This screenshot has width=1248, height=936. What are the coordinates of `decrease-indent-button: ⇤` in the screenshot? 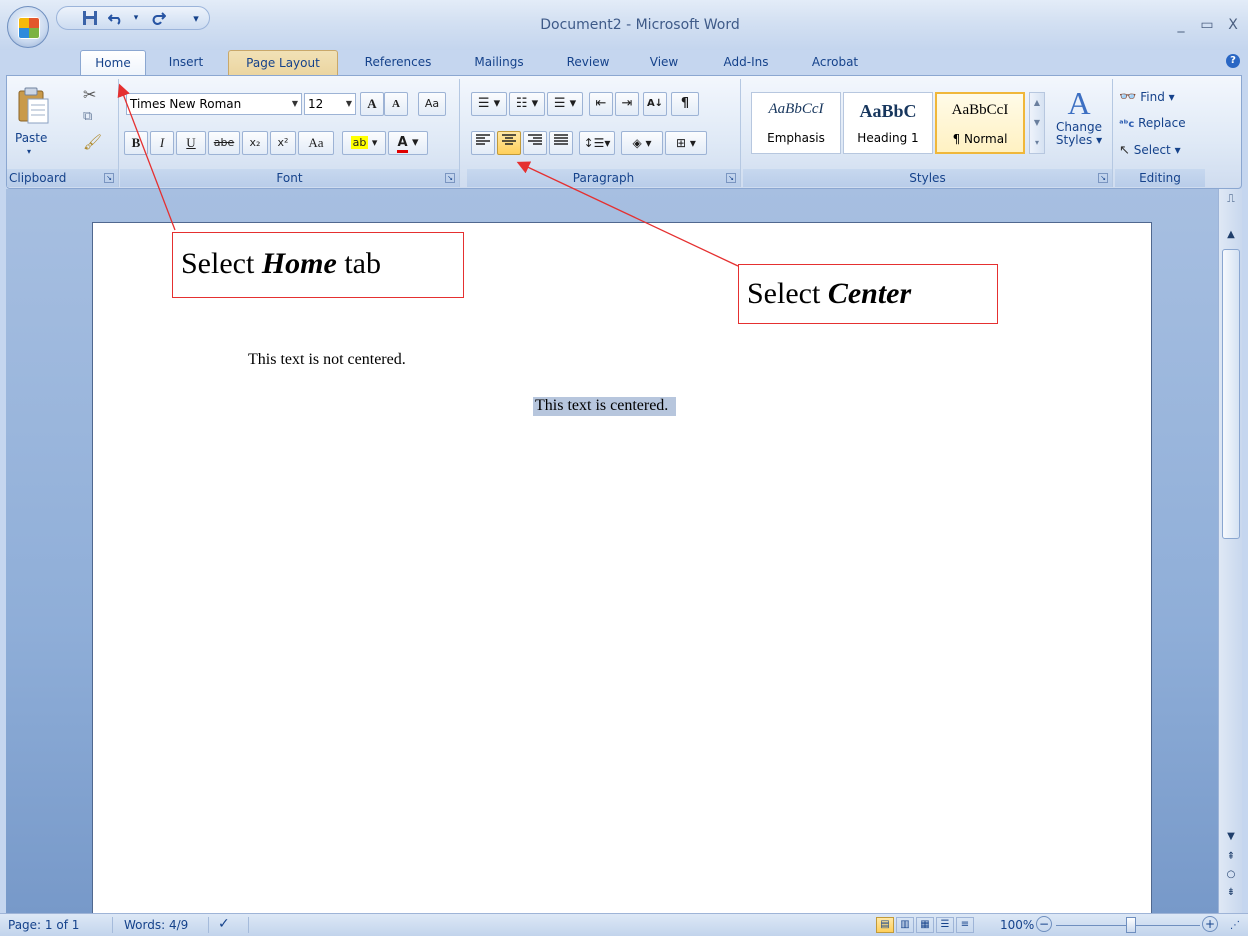 It's located at (601, 104).